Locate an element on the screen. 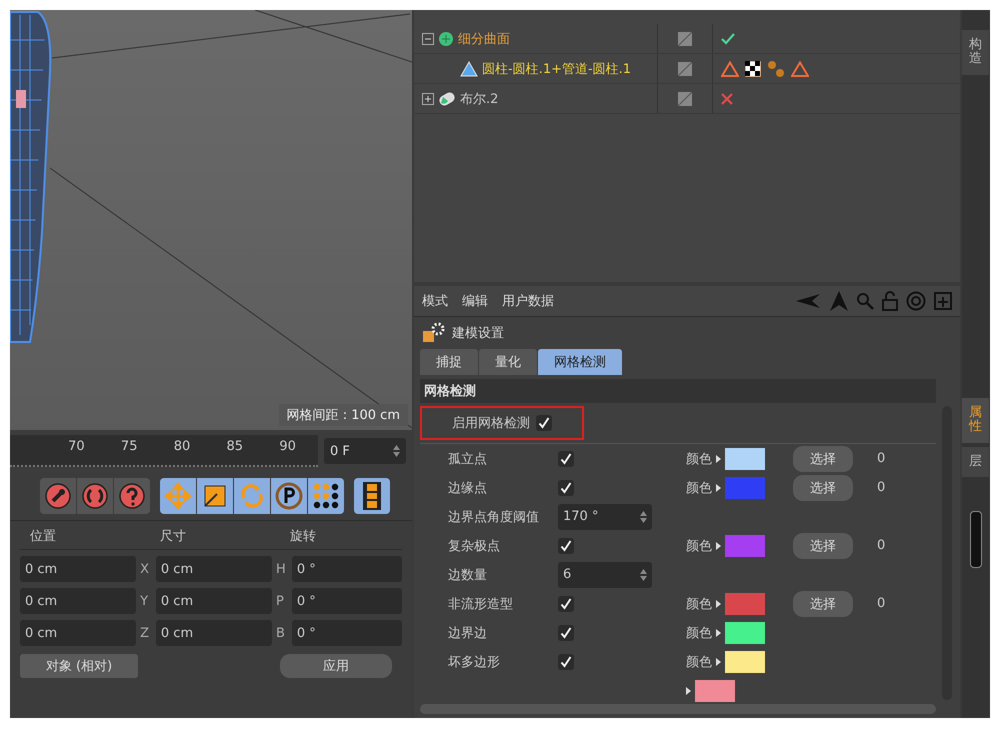 The width and height of the screenshot is (1000, 729). frame-field: 0 F is located at coordinates (365, 451).